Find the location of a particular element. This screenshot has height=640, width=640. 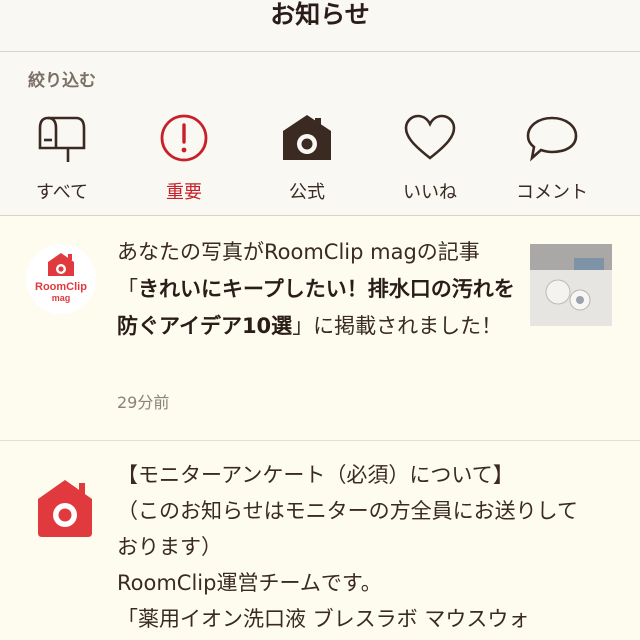

filter-official-label: 公式 is located at coordinates (307, 192).